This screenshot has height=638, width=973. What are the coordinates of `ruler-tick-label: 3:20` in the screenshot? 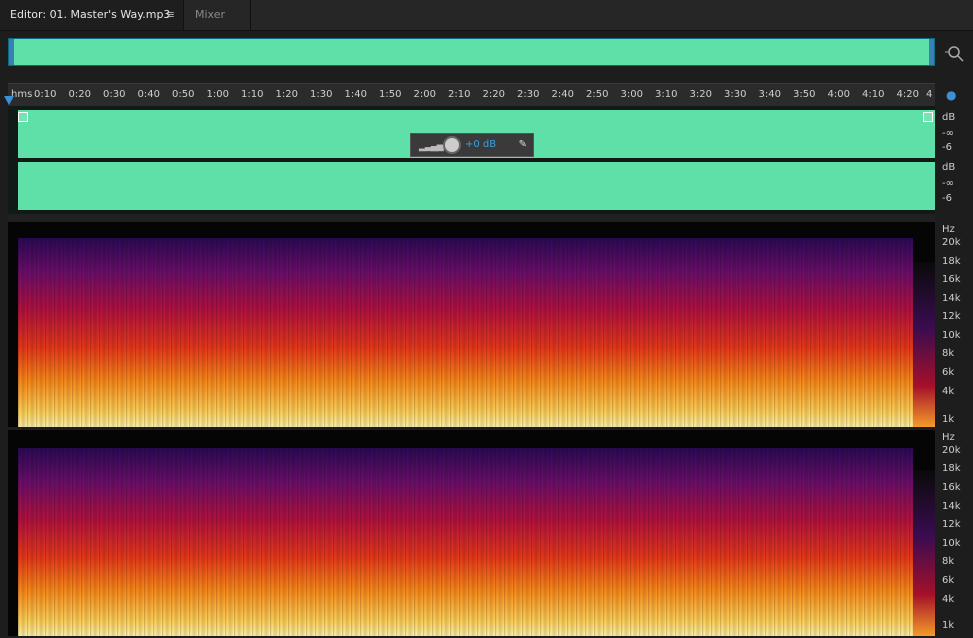 It's located at (700, 94).